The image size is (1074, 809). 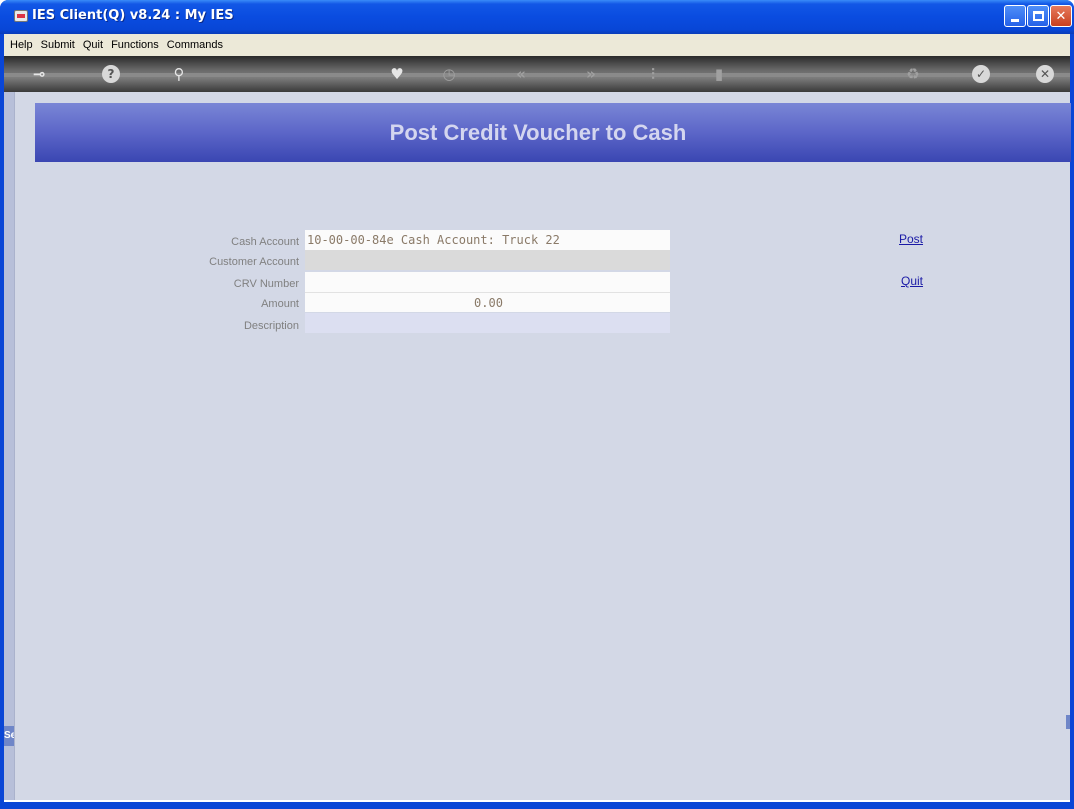 I want to click on tool-icon: ⫶, so click(x=653, y=74).